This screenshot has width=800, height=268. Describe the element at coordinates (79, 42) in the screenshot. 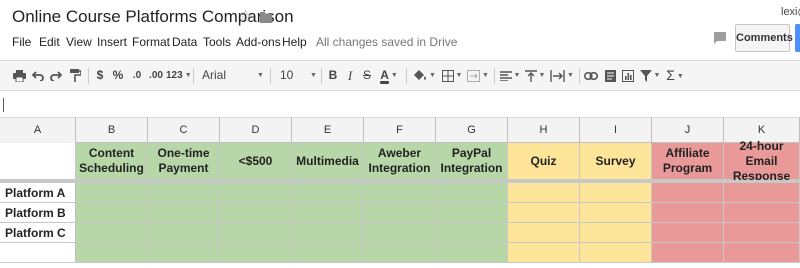

I see `menu-view: View` at that location.